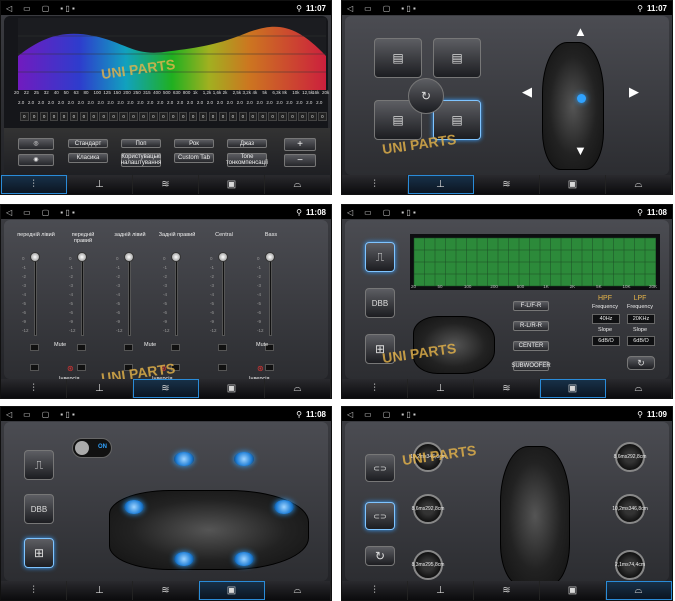  Describe the element at coordinates (641, 341) in the screenshot. I see `lpf-slope-select: 6dB/O` at that location.